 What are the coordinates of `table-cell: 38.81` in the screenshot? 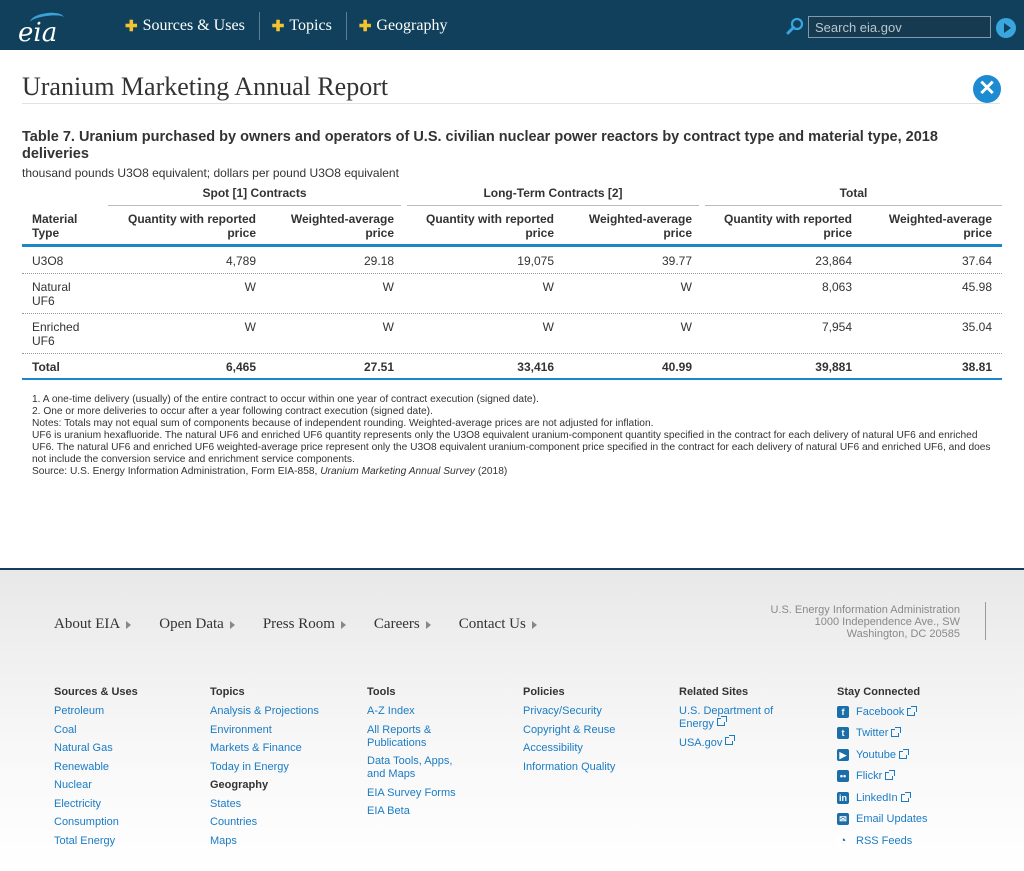 It's located at (976, 367).